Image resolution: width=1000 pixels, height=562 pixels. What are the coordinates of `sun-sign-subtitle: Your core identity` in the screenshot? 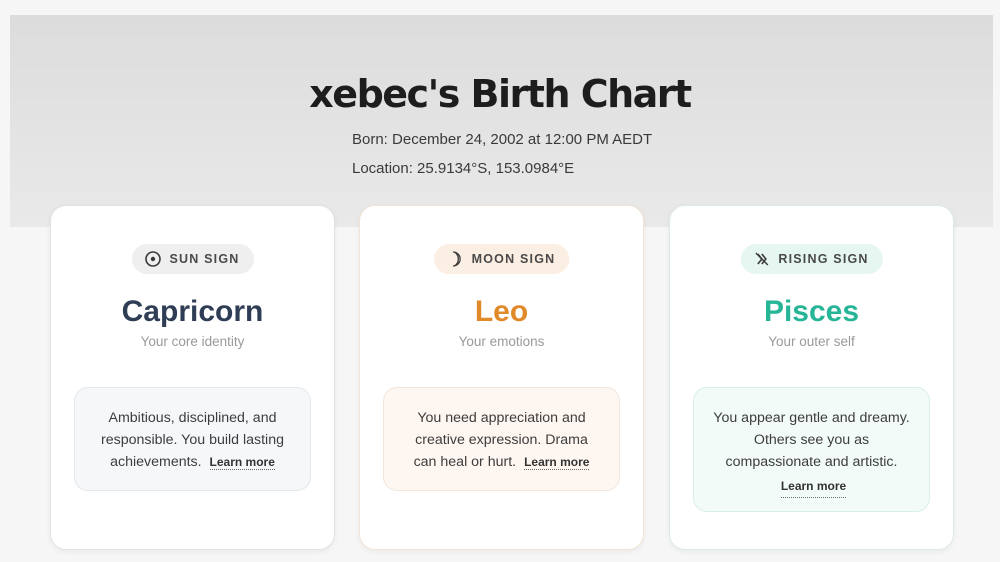 It's located at (192, 341).